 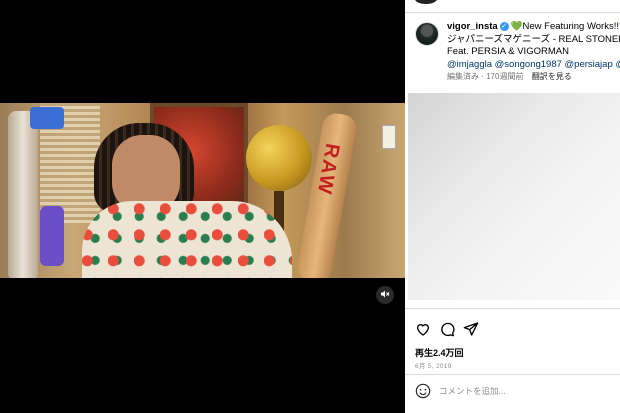 I want to click on wall-outlet, so click(x=389, y=137).